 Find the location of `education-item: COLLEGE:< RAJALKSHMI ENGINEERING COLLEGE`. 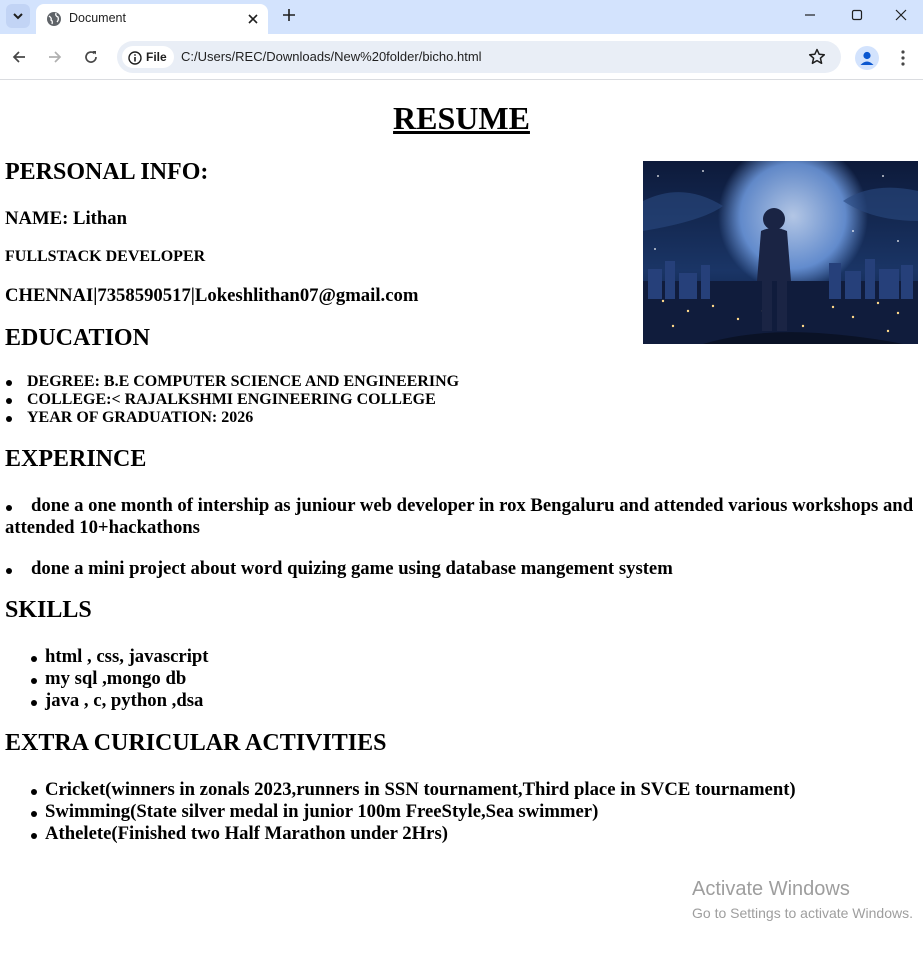

education-item: COLLEGE:< RAJALKSHMI ENGINEERING COLLEGE is located at coordinates (231, 399).